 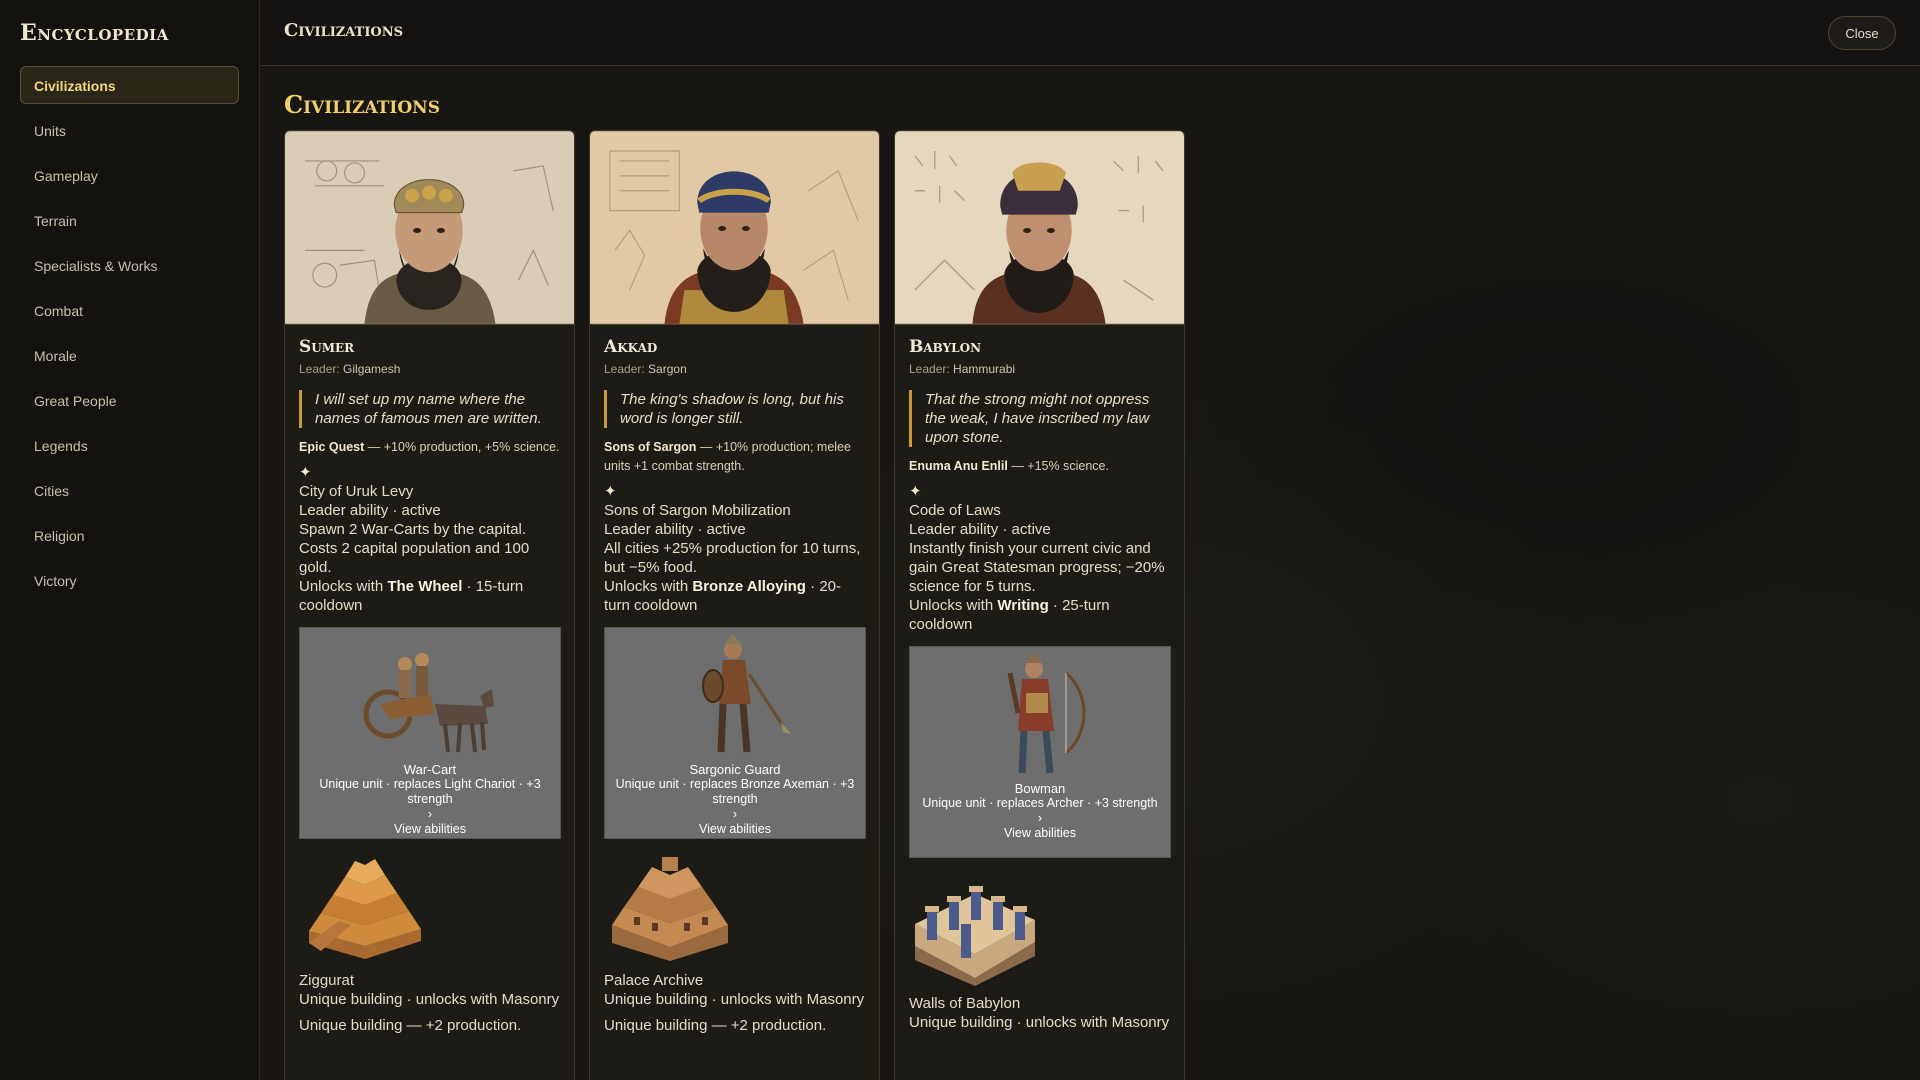 What do you see at coordinates (129, 130) in the screenshot?
I see `sidebar-item-units: Units` at bounding box center [129, 130].